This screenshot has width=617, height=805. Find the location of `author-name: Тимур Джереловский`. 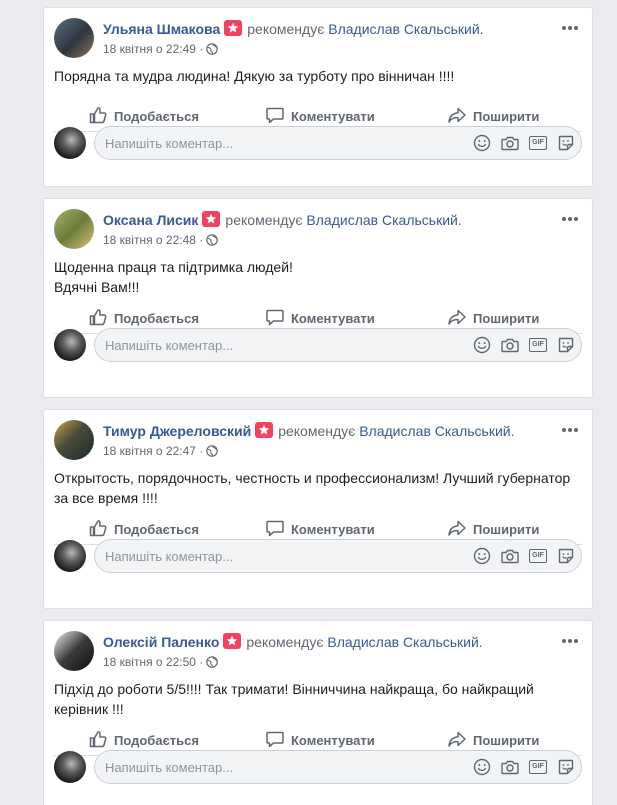

author-name: Тимур Джереловский is located at coordinates (177, 431).